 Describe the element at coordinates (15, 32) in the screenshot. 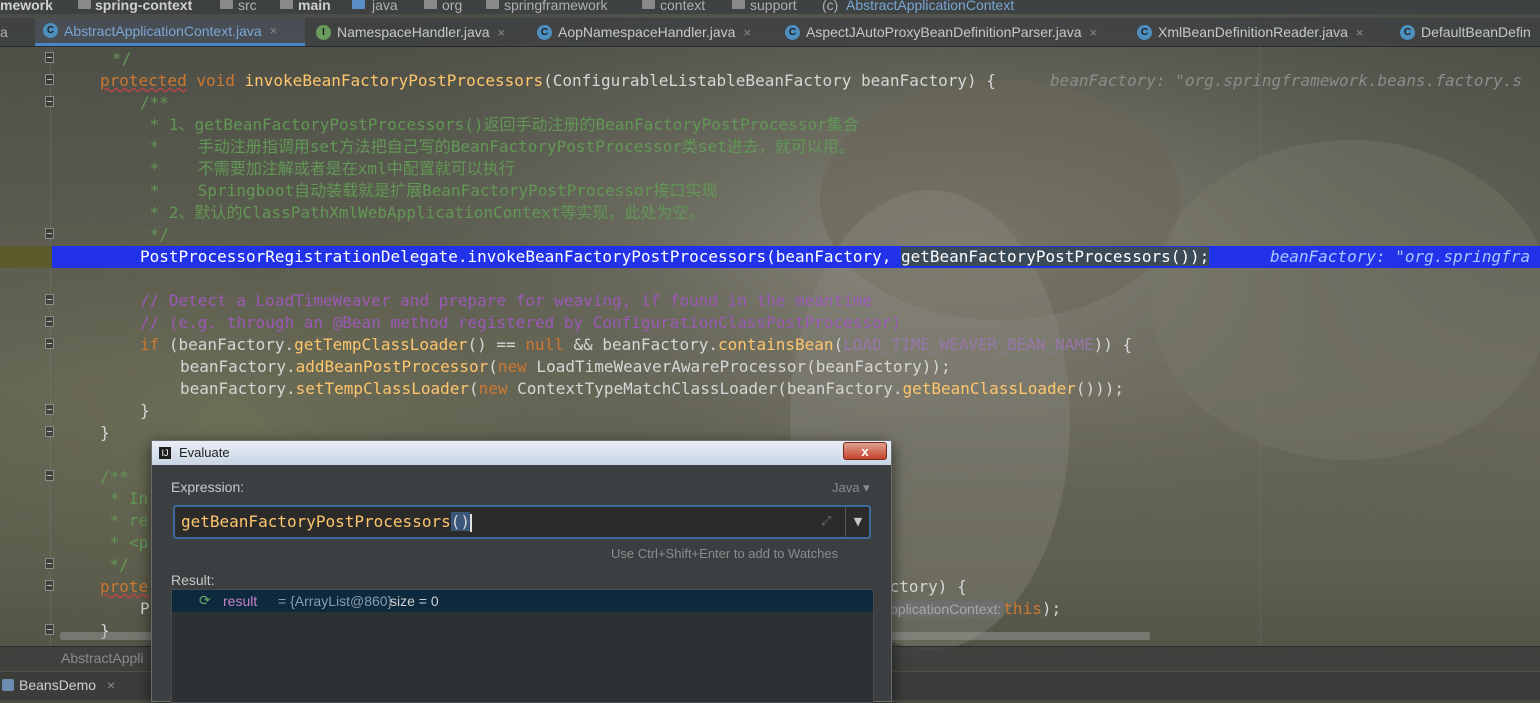

I see `tab-overflow: a` at that location.